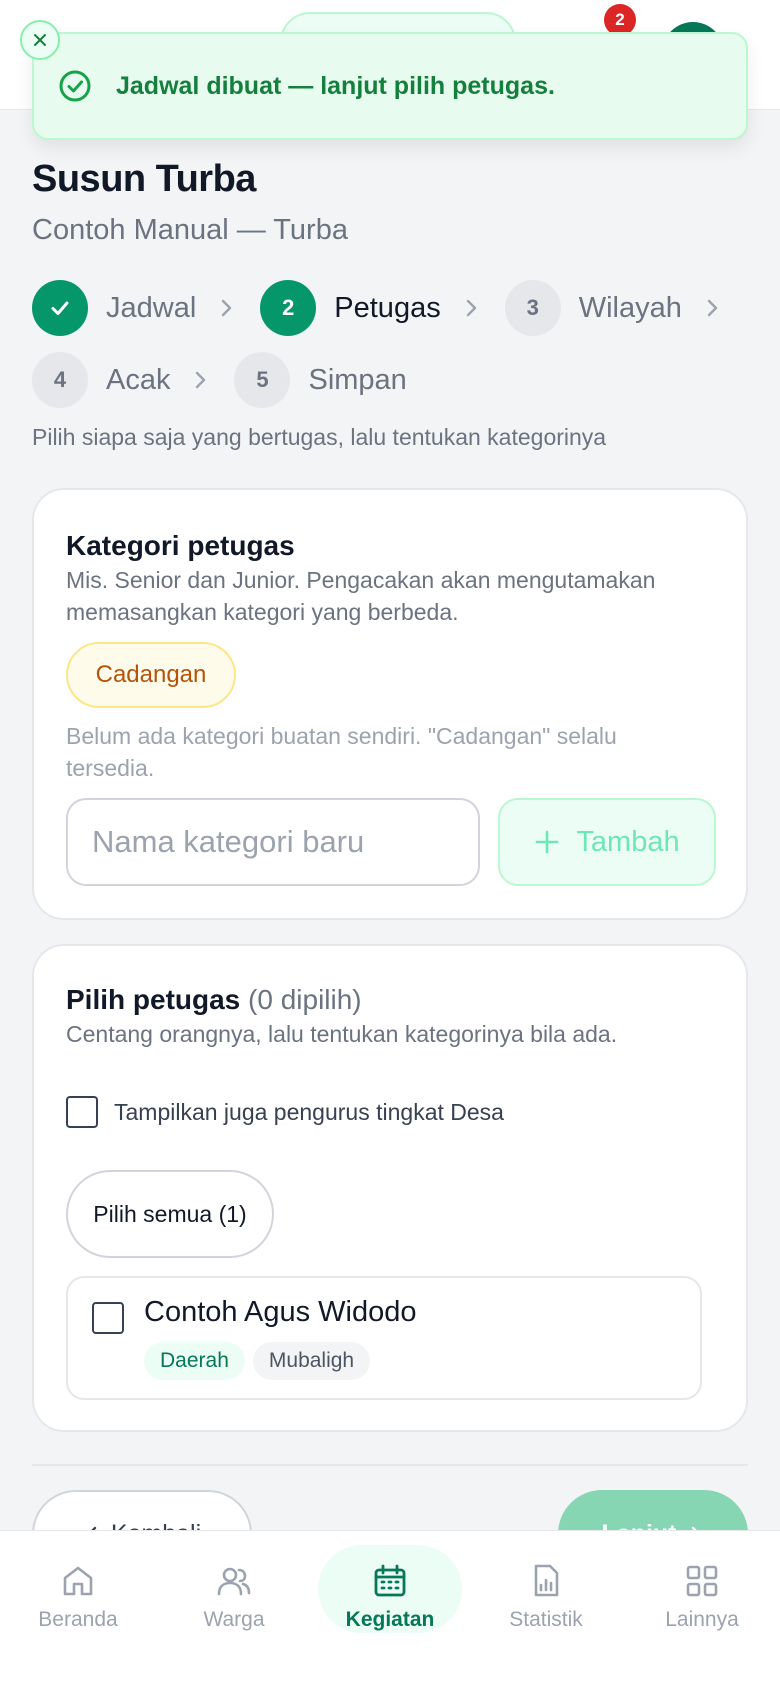 The width and height of the screenshot is (780, 1688). I want to click on success-toast: Jadwal dibuat — lanjut pilih petugas., so click(390, 86).